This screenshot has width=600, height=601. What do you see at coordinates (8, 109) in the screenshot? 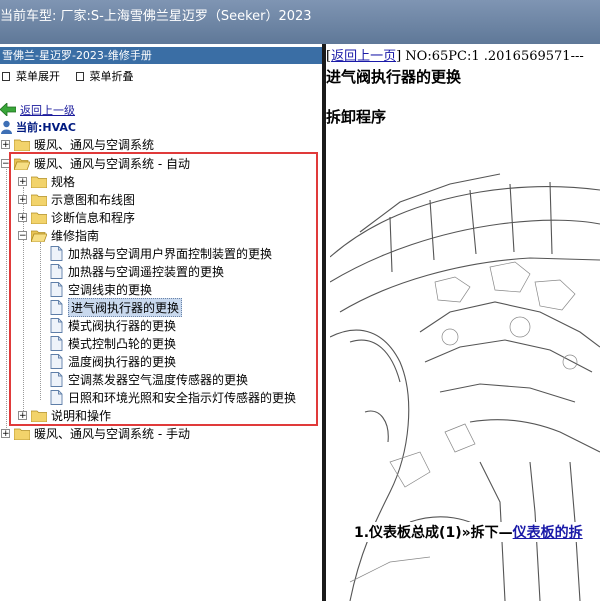
I see `back-arrow-icon` at bounding box center [8, 109].